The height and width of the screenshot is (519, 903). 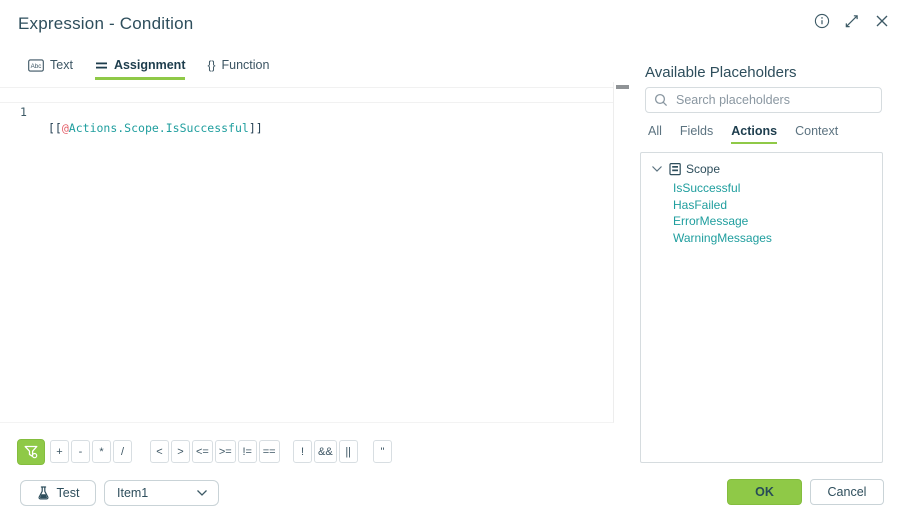 I want to click on test-button: Test, so click(x=58, y=493).